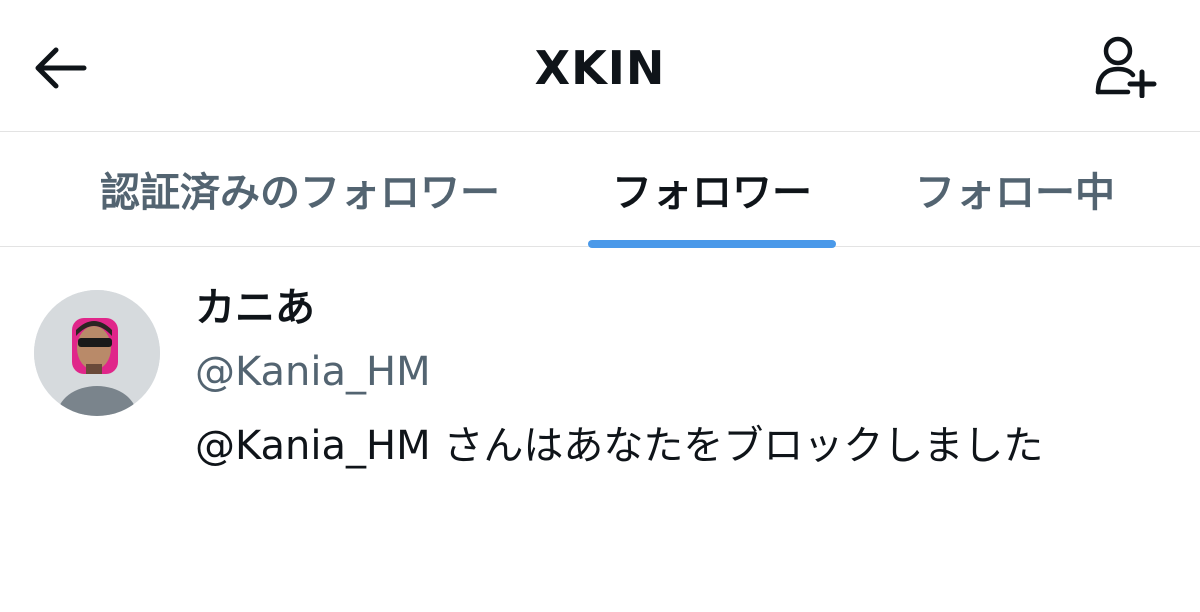 The width and height of the screenshot is (1200, 612). I want to click on user-display-name: カニあ, so click(619, 308).